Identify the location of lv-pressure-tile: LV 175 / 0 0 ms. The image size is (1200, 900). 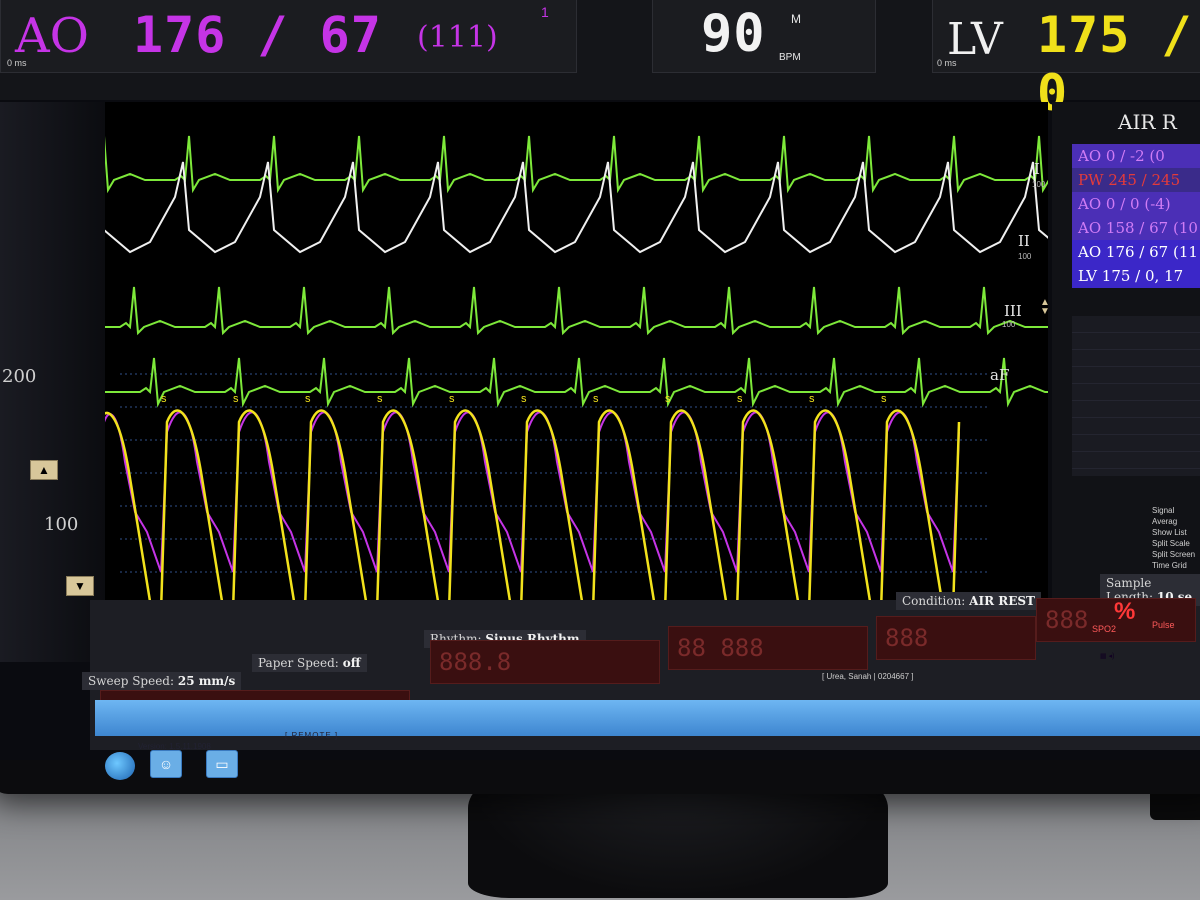
(1066, 61).